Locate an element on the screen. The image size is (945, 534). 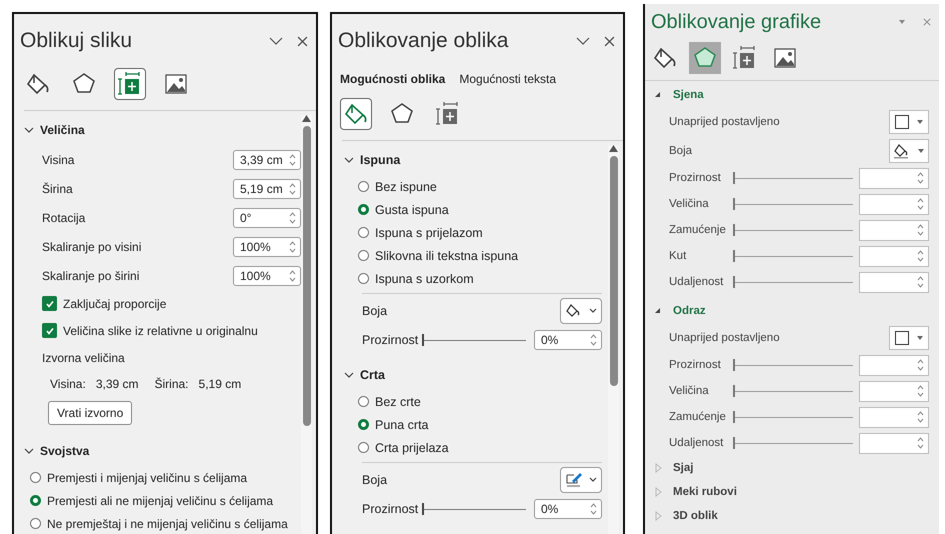
checkbox-label: Zaključaj proporcije is located at coordinates (114, 303).